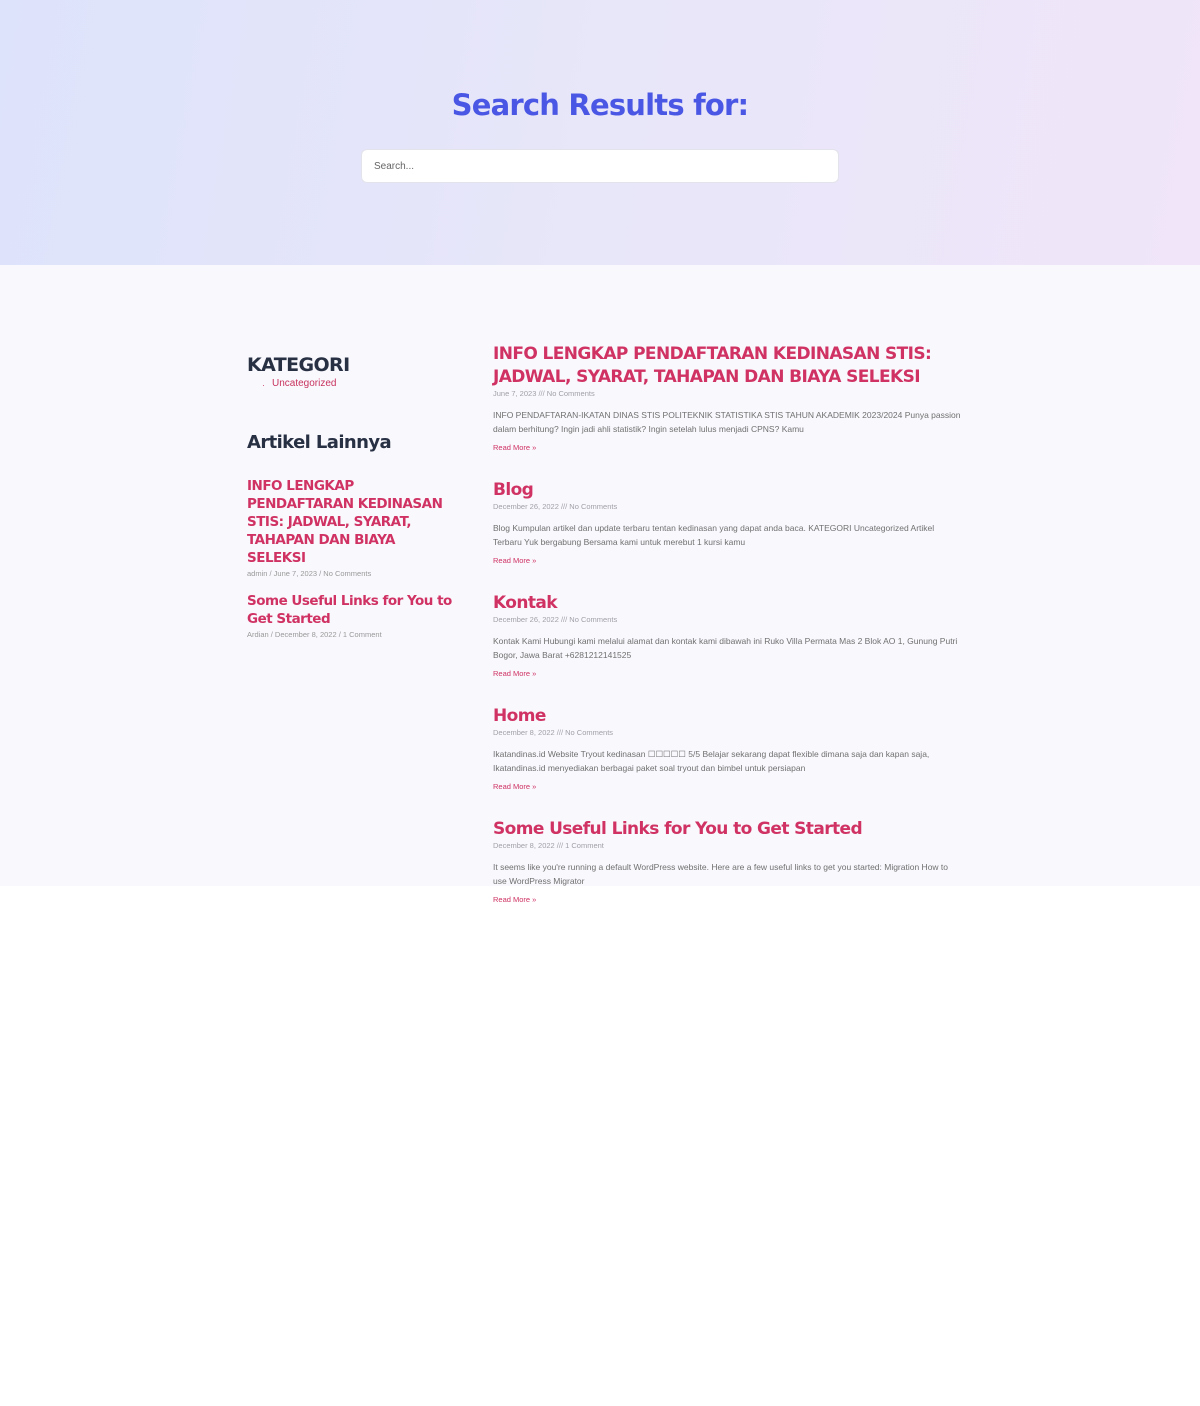 The image size is (1200, 1406). What do you see at coordinates (352, 610) in the screenshot?
I see `sidebar-post-title-link: Some Useful Links for You to Get Started` at bounding box center [352, 610].